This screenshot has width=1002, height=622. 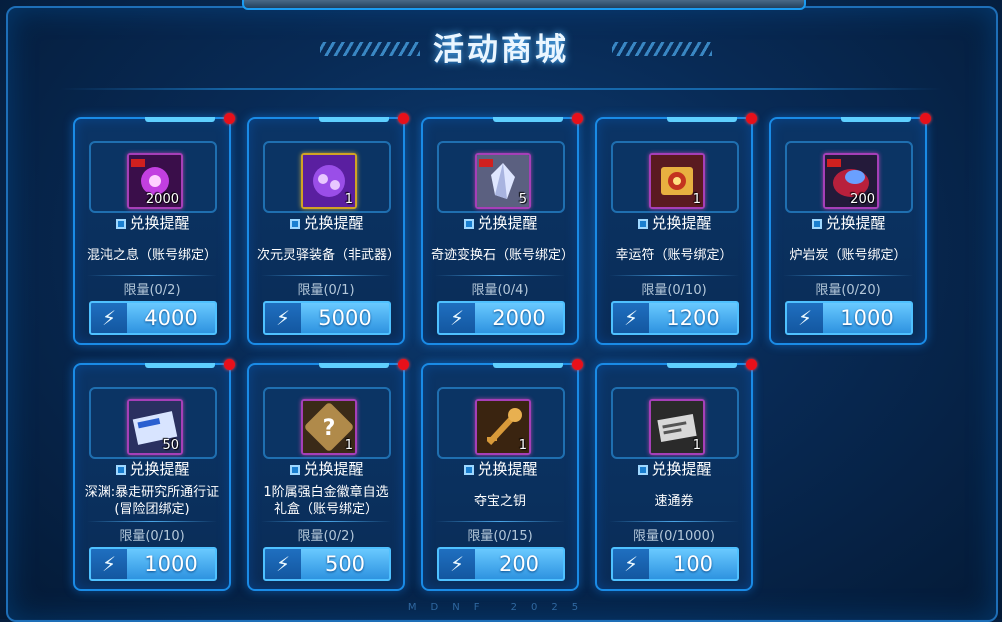 I want to click on speed-ticket-icon: 1, so click(x=677, y=427).